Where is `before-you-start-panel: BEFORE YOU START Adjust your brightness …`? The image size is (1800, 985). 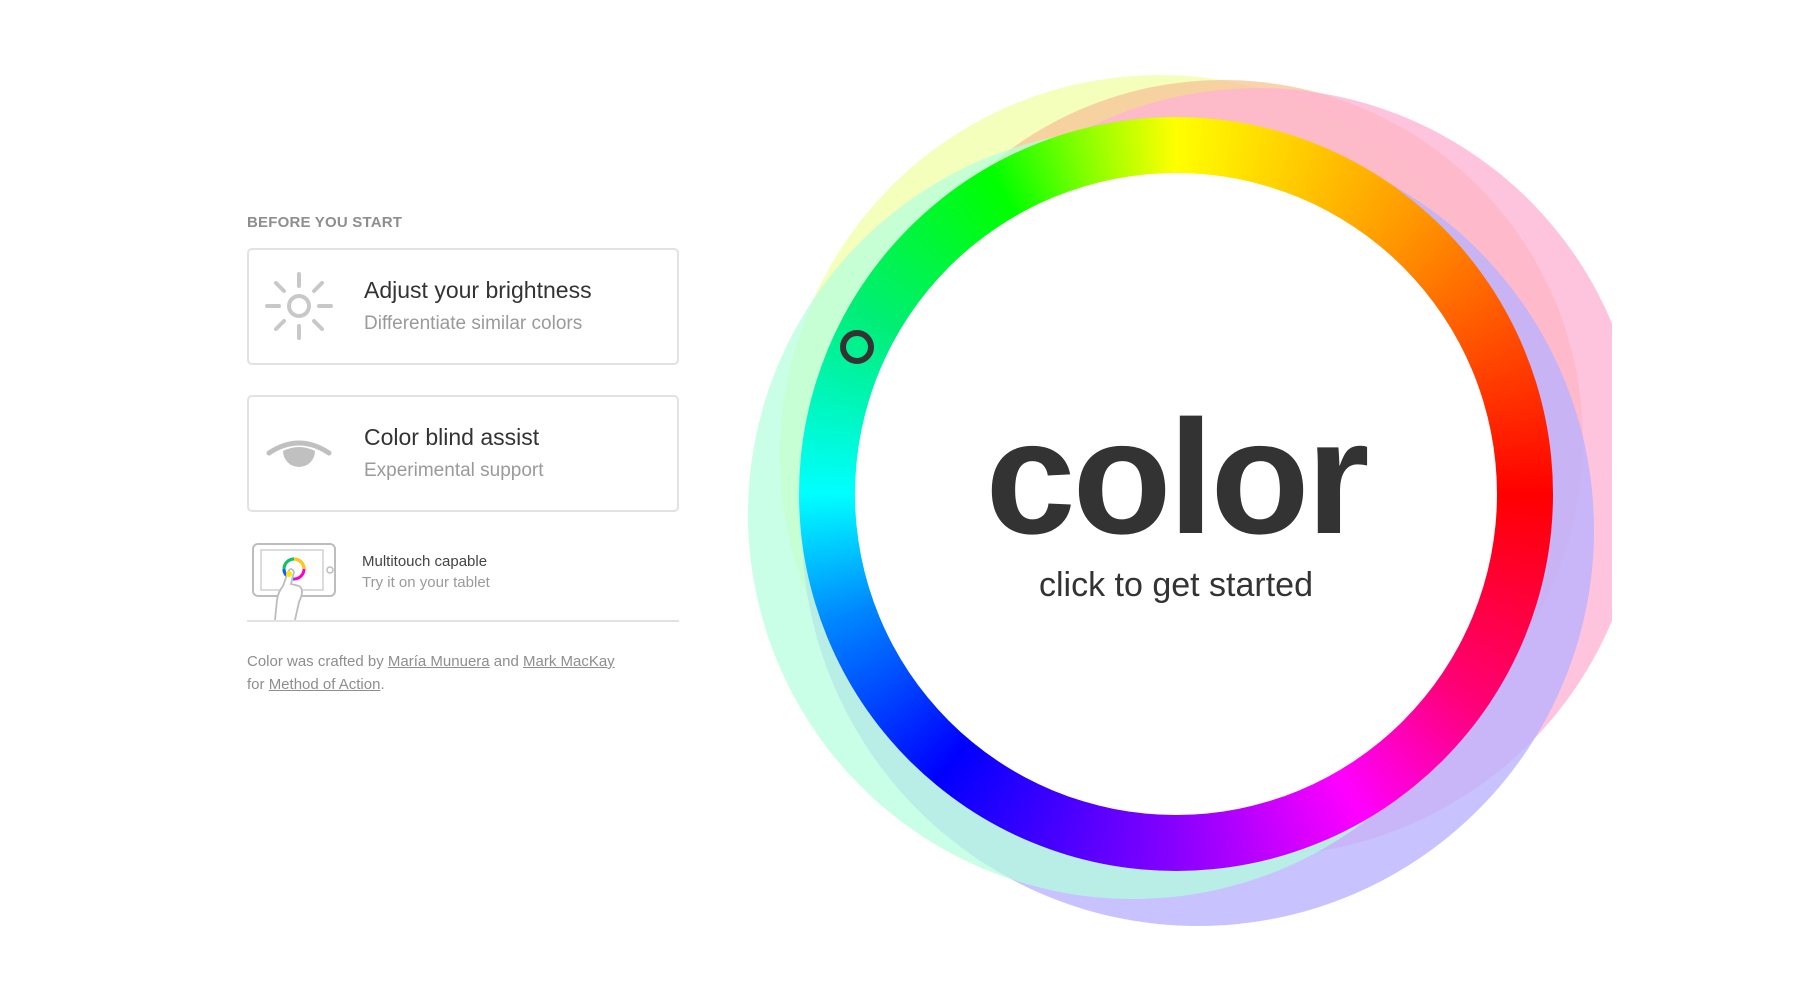
before-you-start-panel: BEFORE YOU START Adjust your brightness … is located at coordinates (463, 455).